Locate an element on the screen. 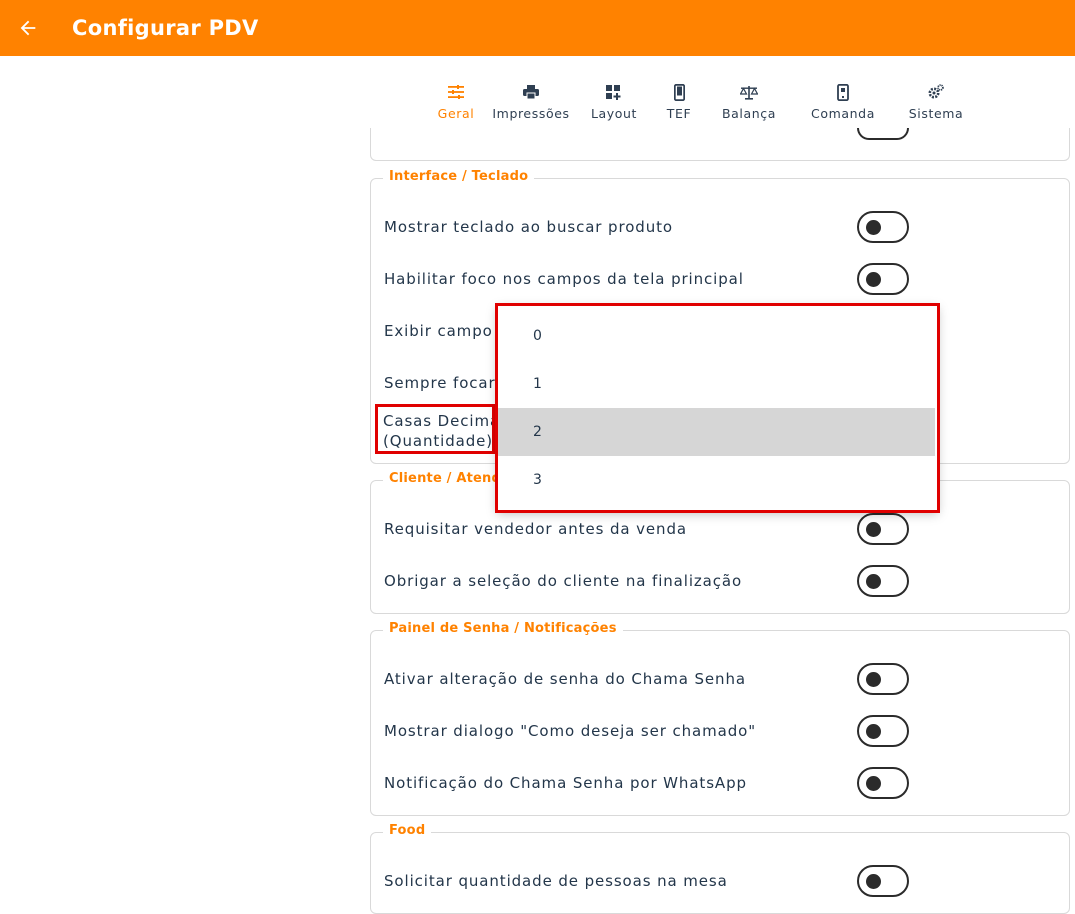  arrow-left-icon is located at coordinates (28, 28).